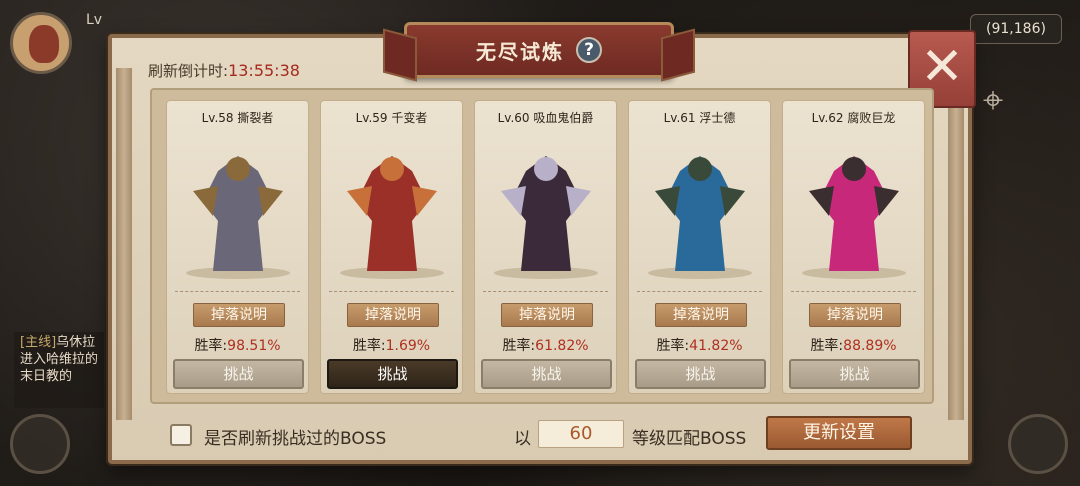 The image size is (1080, 486). I want to click on refresh-time: 13:55:38, so click(264, 70).